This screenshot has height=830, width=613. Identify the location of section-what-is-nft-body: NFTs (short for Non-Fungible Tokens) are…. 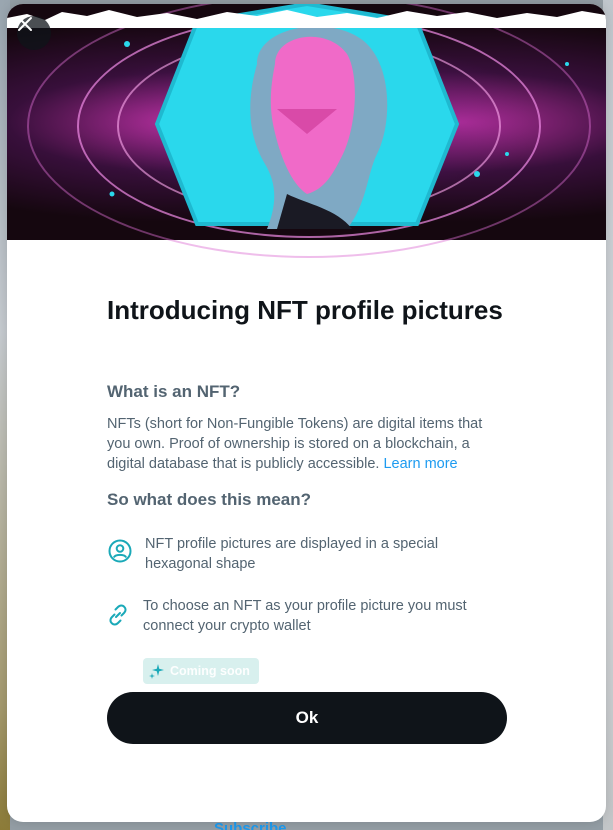
(307, 444).